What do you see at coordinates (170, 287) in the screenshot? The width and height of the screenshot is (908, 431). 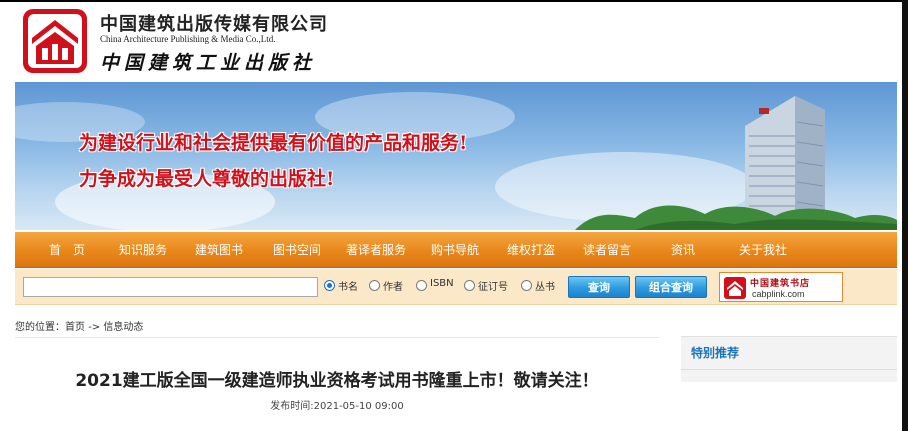 I see `search-input` at bounding box center [170, 287].